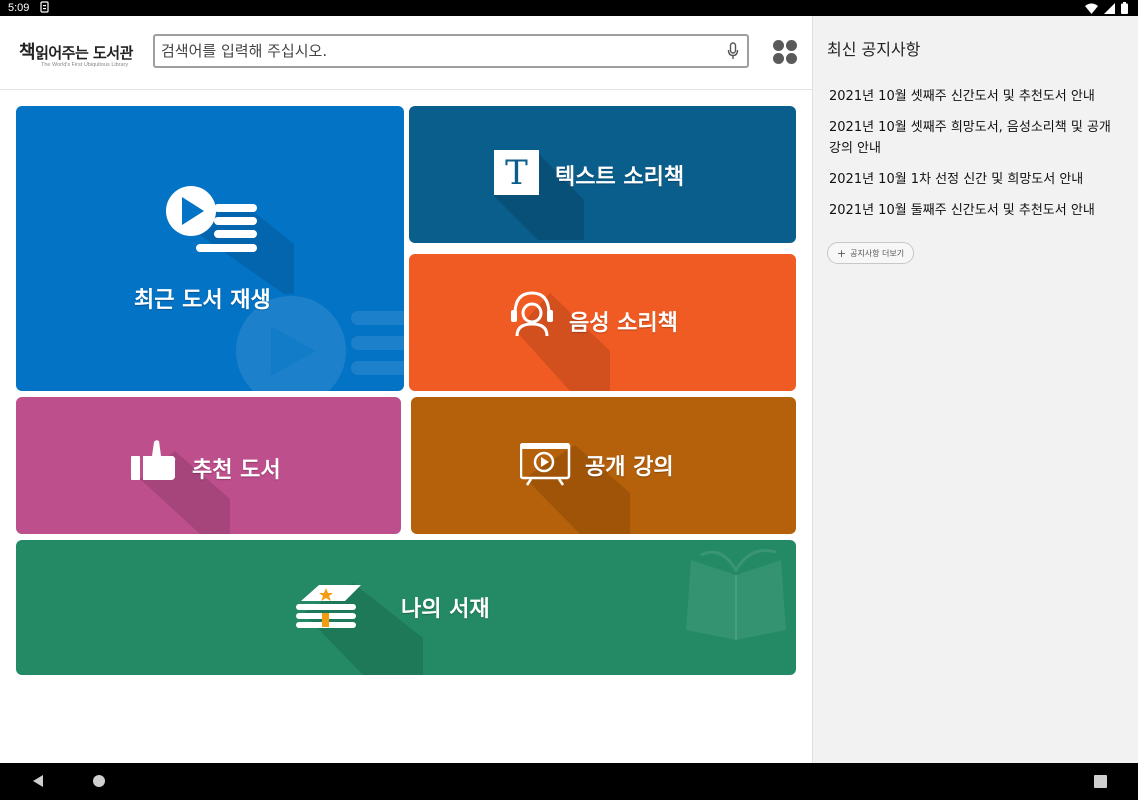 The image size is (1138, 800). Describe the element at coordinates (841, 253) in the screenshot. I see `plus-icon: +` at that location.